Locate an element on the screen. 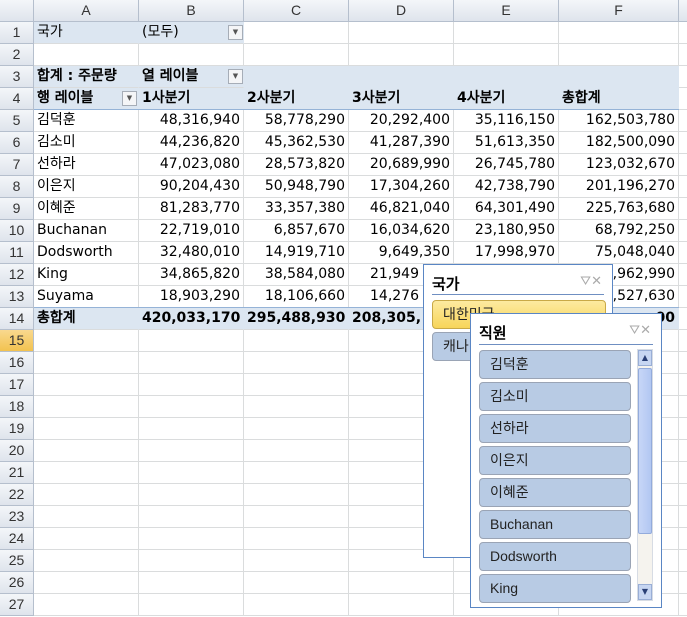  value-cell: 26,745,780 is located at coordinates (506, 165).